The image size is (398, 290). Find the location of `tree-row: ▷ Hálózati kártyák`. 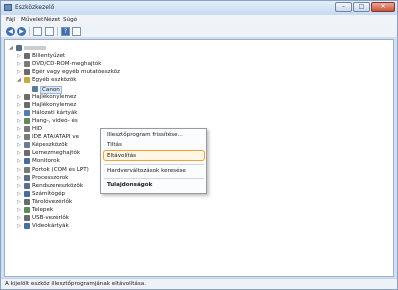

tree-row: ▷ Hálózati kártyák is located at coordinates (195, 113).